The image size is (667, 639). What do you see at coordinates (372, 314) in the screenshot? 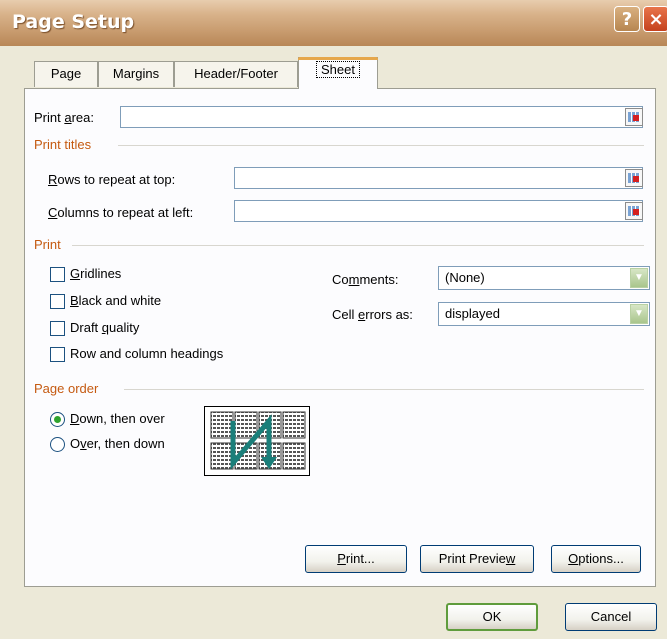
I see `cell-errors-label: Cell errors as:` at bounding box center [372, 314].